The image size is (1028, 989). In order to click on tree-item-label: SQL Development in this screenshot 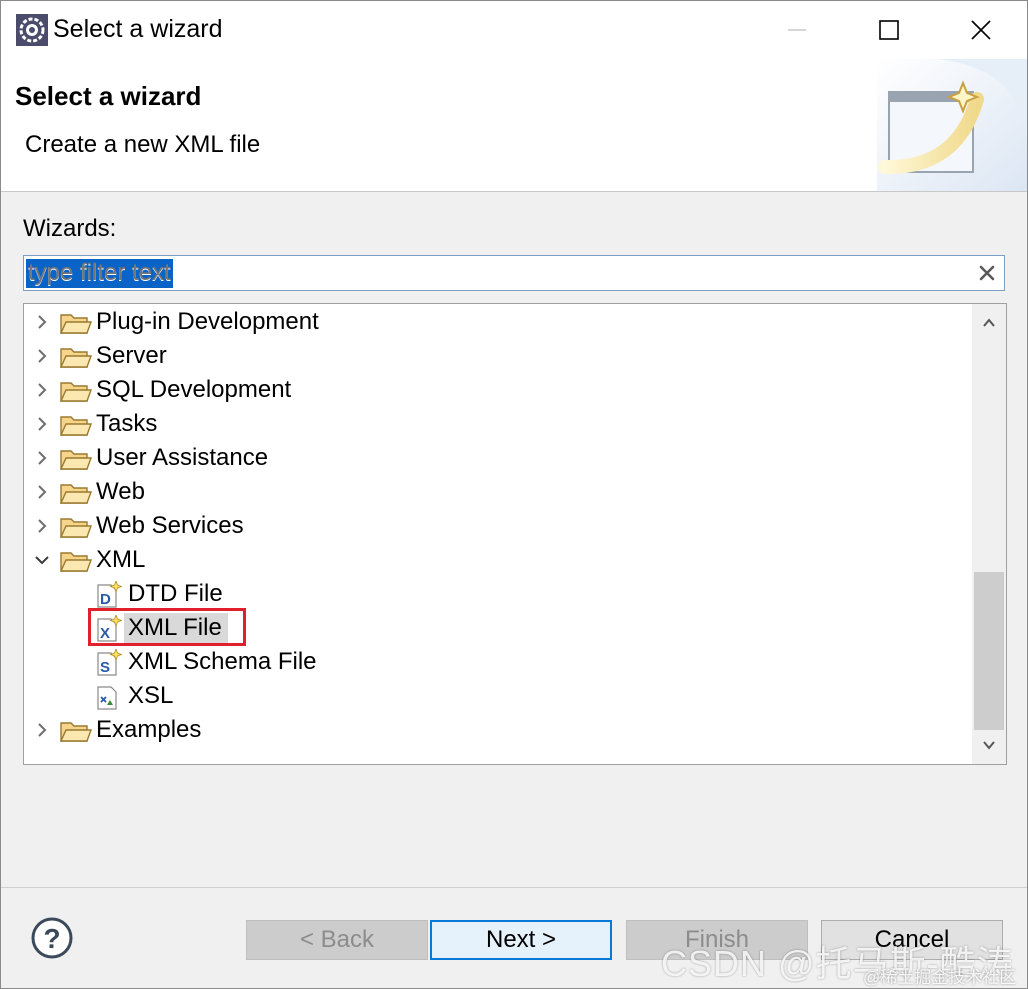, I will do `click(194, 389)`.